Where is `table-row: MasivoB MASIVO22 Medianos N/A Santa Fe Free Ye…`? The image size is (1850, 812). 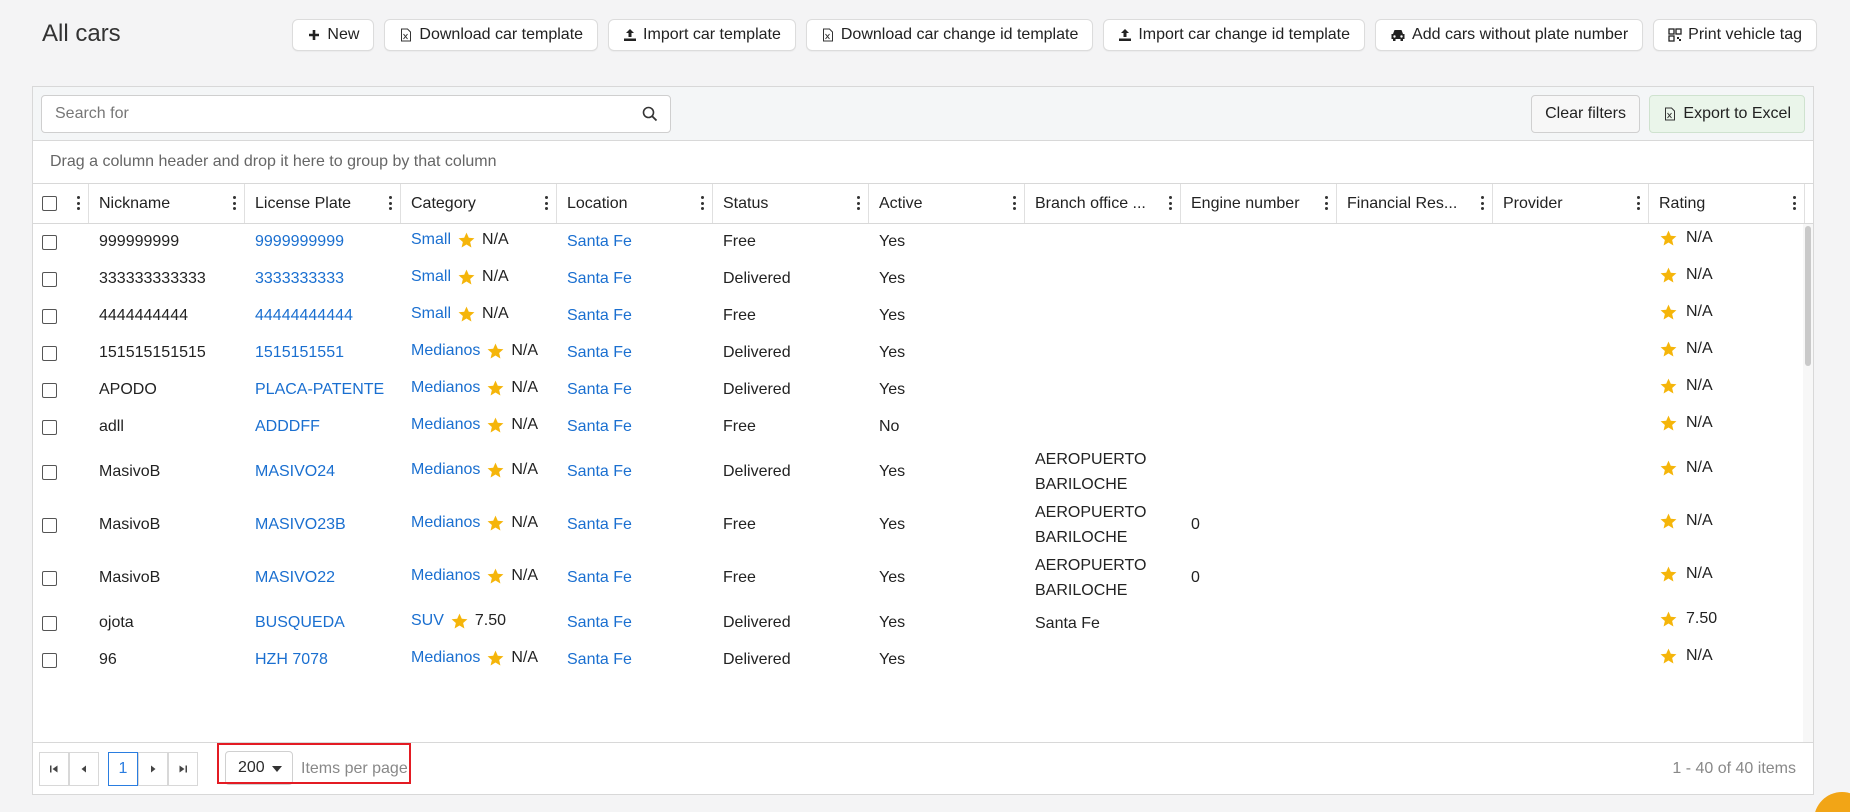
table-row: MasivoB MASIVO22 Medianos N/A Santa Fe Free Ye… is located at coordinates (923, 578).